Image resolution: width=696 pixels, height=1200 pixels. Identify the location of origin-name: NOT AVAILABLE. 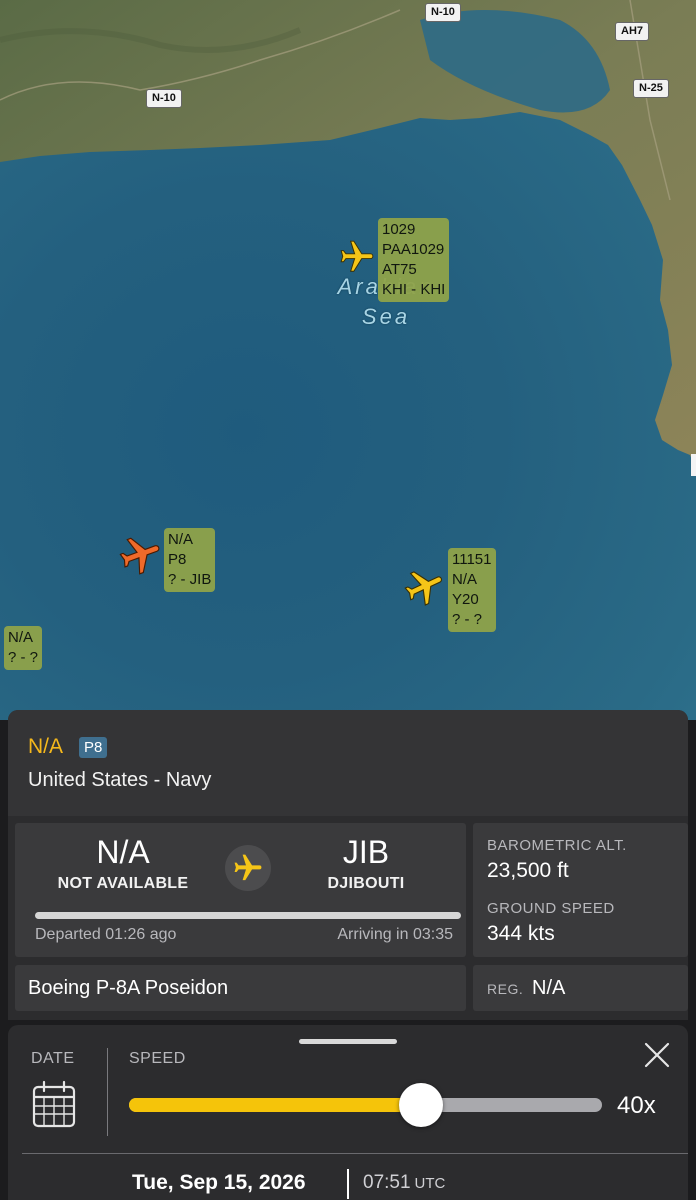
(123, 883).